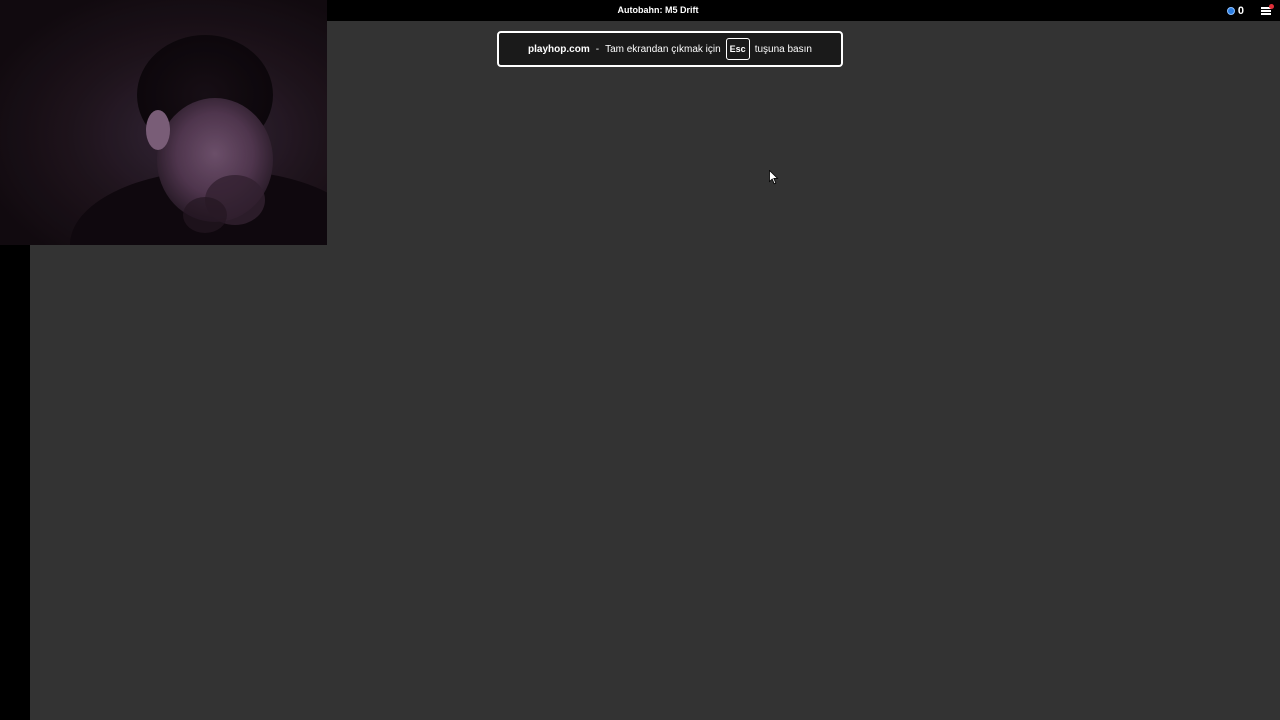  I want to click on mouse-pointer-icon, so click(774, 177).